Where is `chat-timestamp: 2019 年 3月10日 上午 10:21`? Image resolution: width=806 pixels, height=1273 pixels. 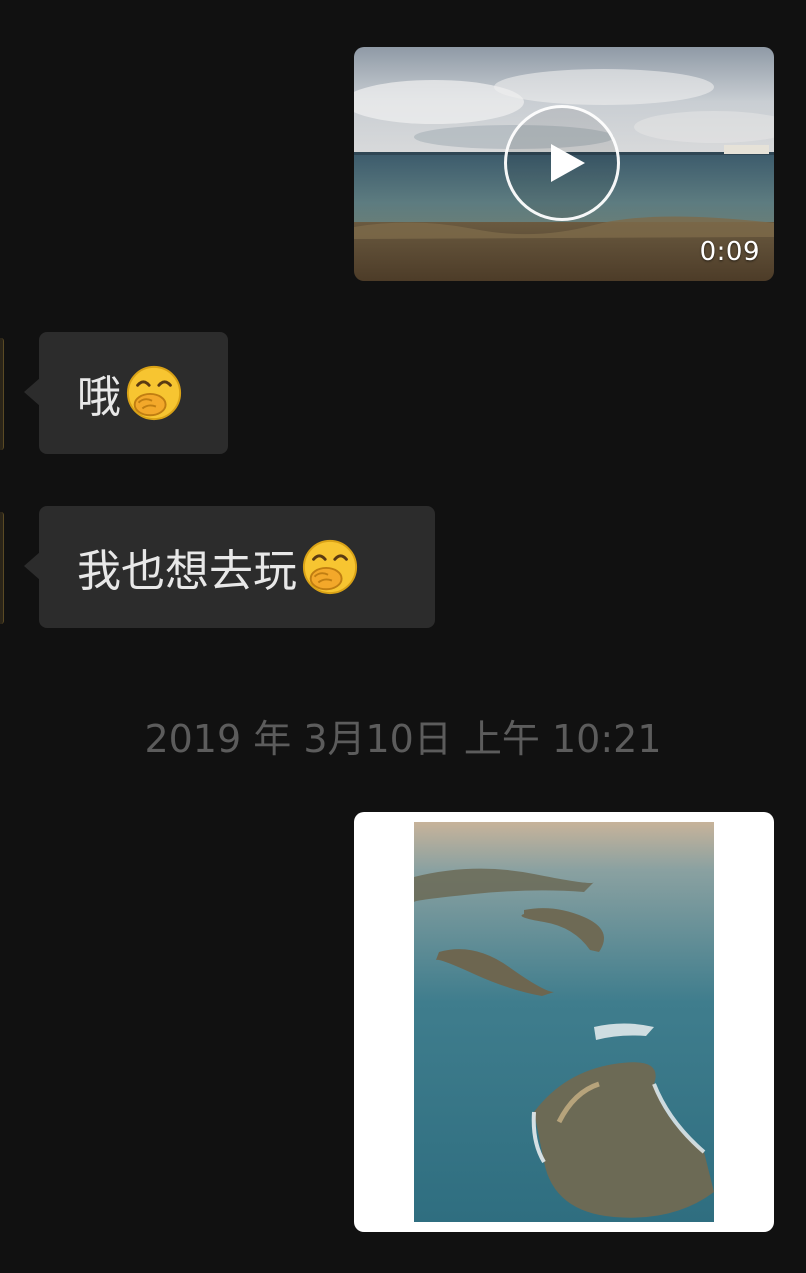 chat-timestamp: 2019 年 3月10日 上午 10:21 is located at coordinates (403, 739).